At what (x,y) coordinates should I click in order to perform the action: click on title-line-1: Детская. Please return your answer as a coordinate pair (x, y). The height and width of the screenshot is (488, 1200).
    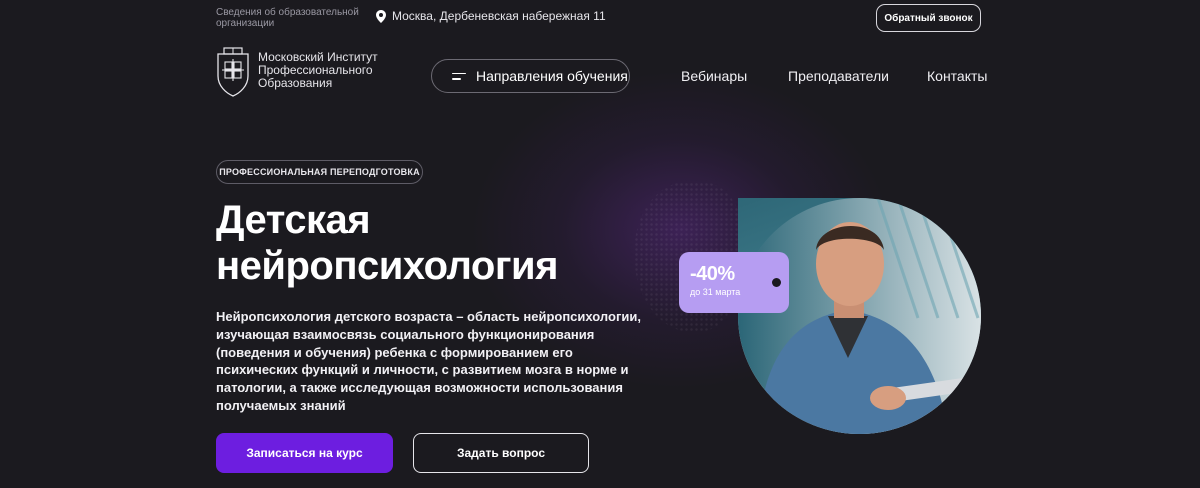
    Looking at the image, I should click on (293, 220).